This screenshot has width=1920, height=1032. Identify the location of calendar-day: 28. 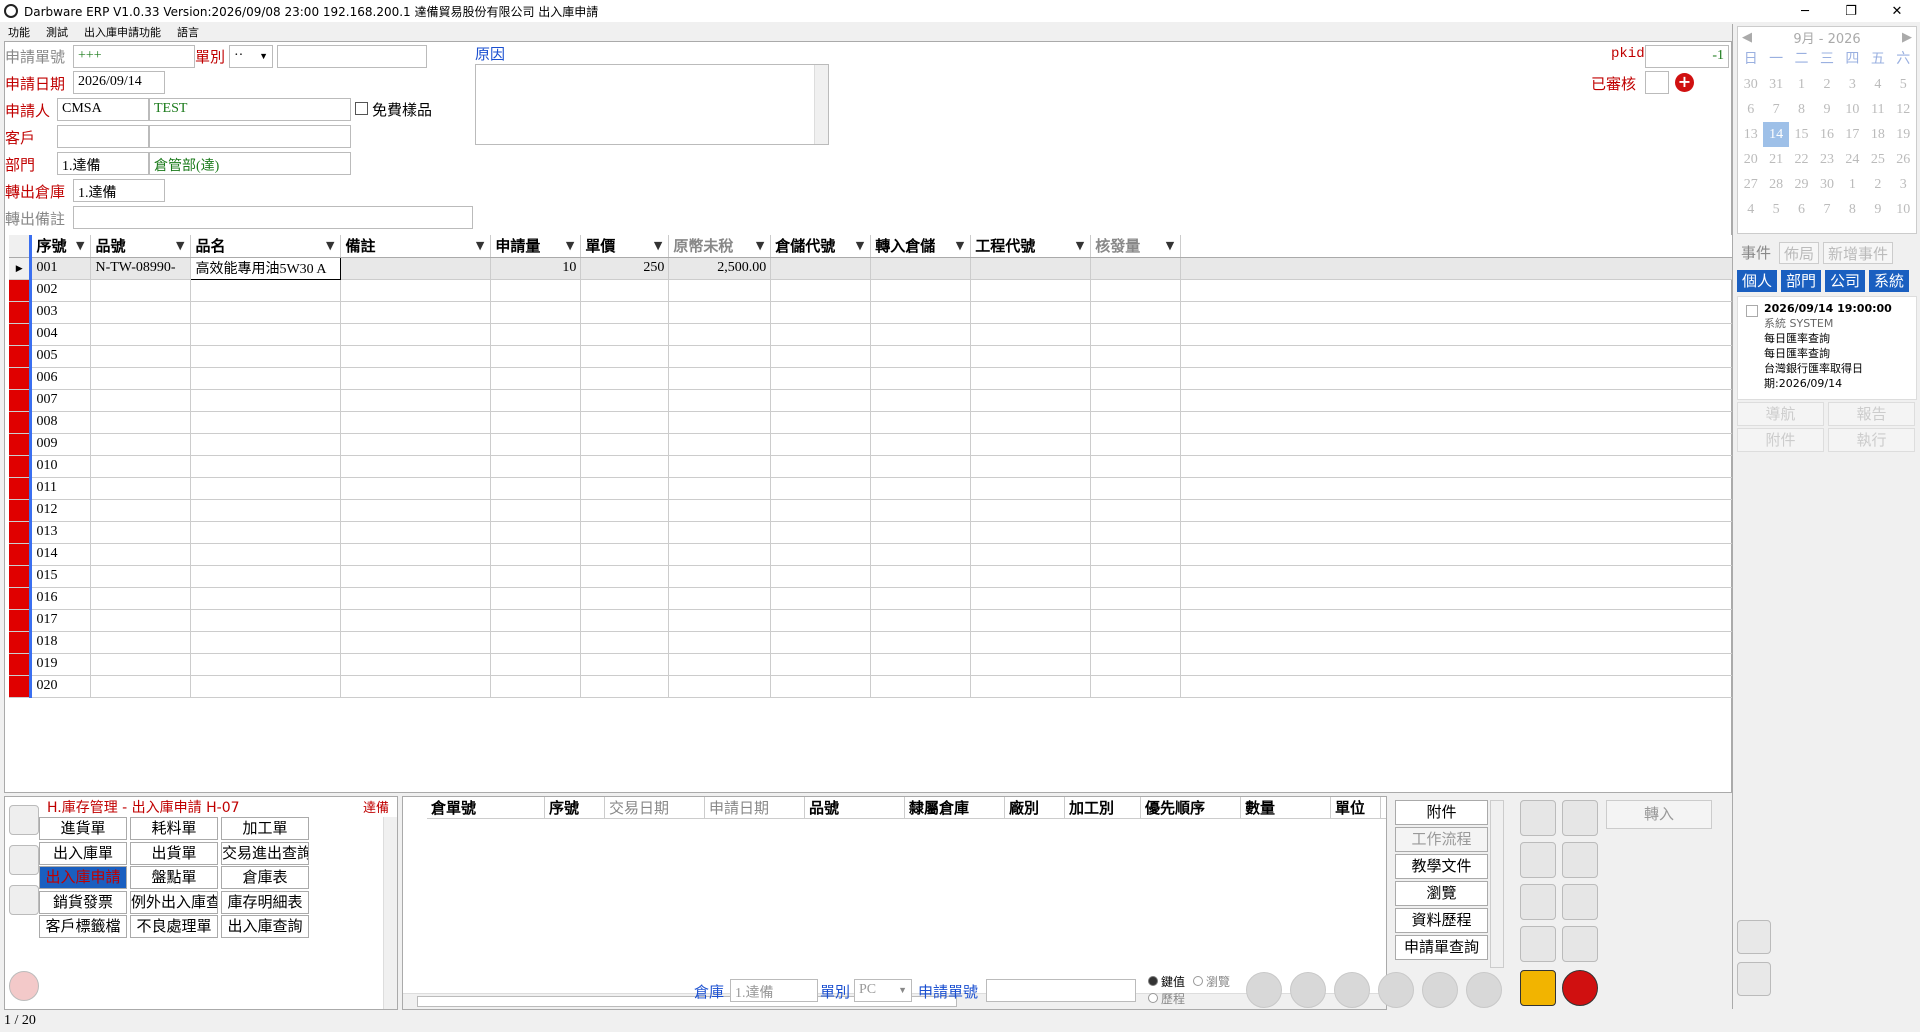
(1775, 184).